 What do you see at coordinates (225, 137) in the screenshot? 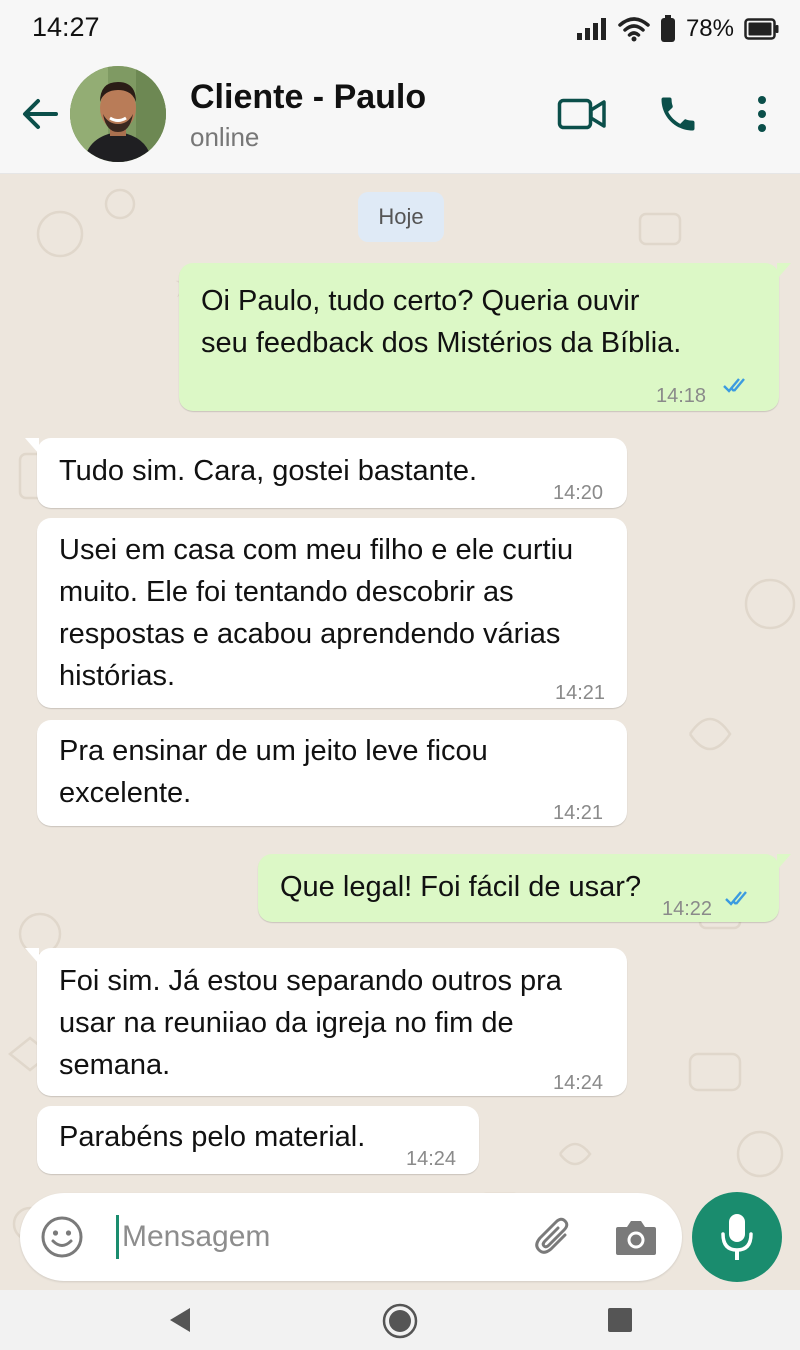
I see `contact-status: online` at bounding box center [225, 137].